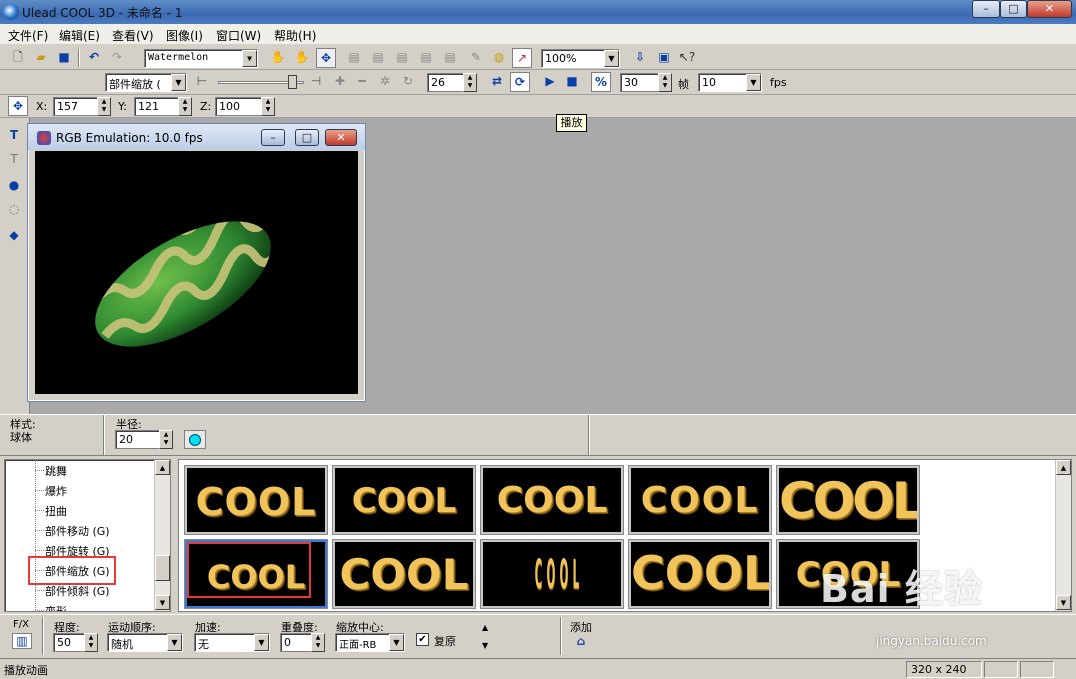  I want to click on save-icon: ■, so click(64, 58).